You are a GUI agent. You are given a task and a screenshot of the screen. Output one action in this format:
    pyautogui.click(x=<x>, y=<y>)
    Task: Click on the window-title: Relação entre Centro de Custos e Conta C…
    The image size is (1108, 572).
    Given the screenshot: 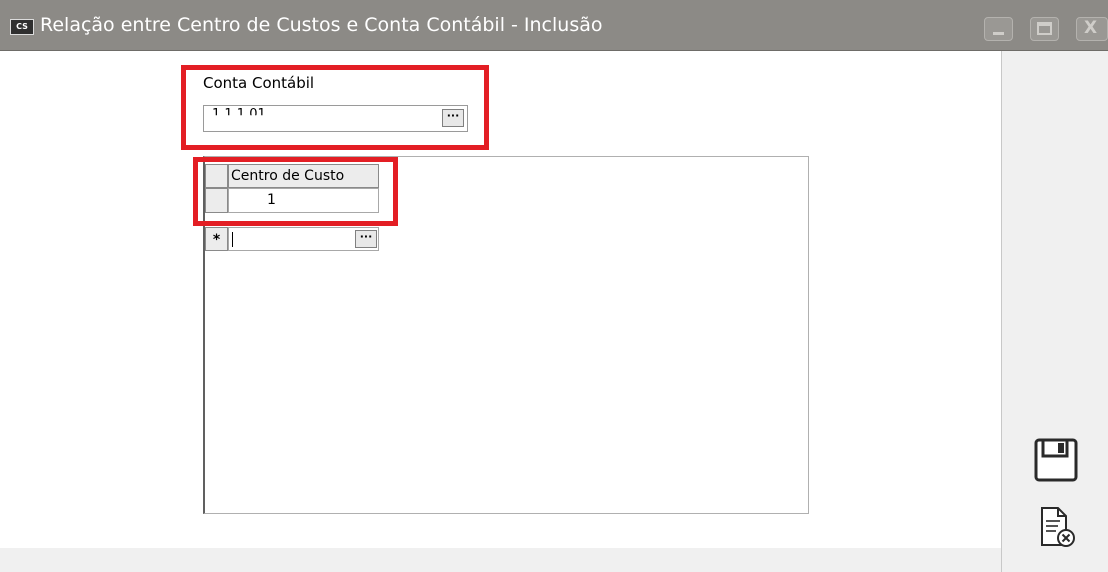 What is the action you would take?
    pyautogui.click(x=321, y=25)
    